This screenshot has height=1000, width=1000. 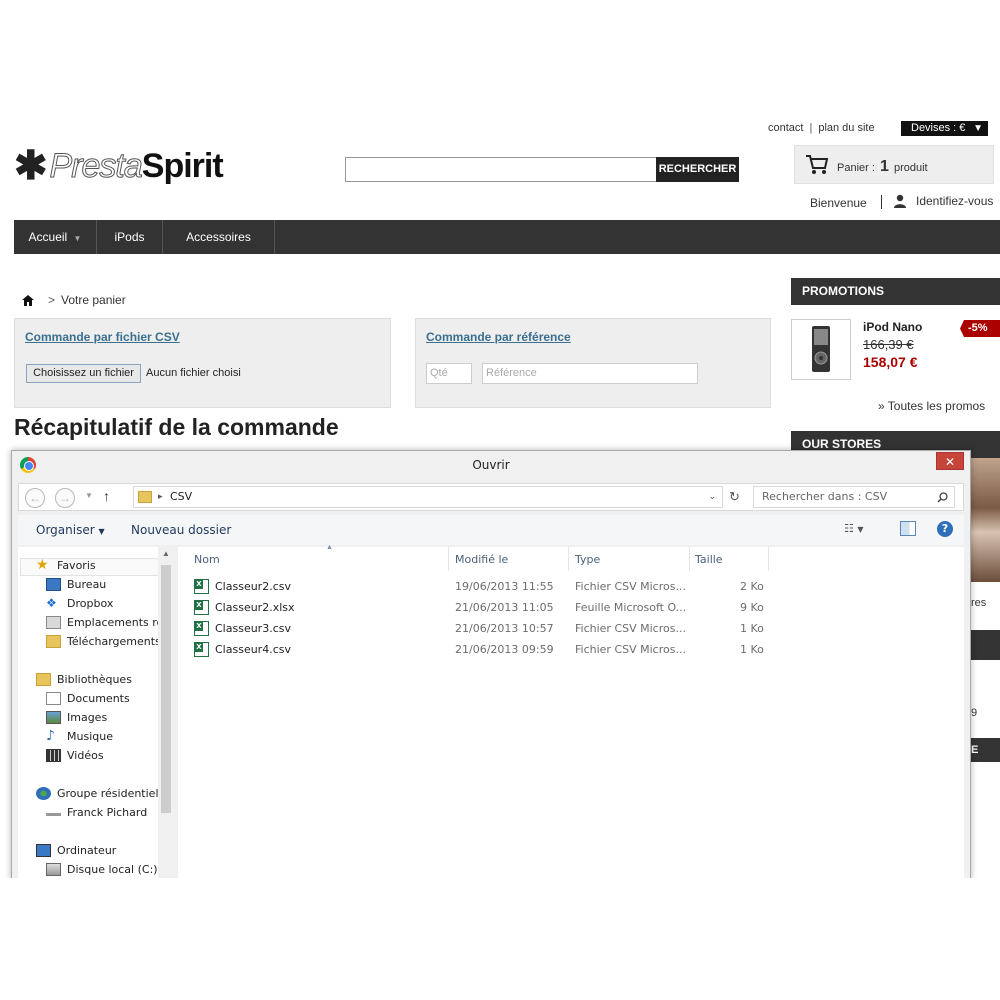 What do you see at coordinates (449, 373) in the screenshot?
I see `quantity-input: Qté` at bounding box center [449, 373].